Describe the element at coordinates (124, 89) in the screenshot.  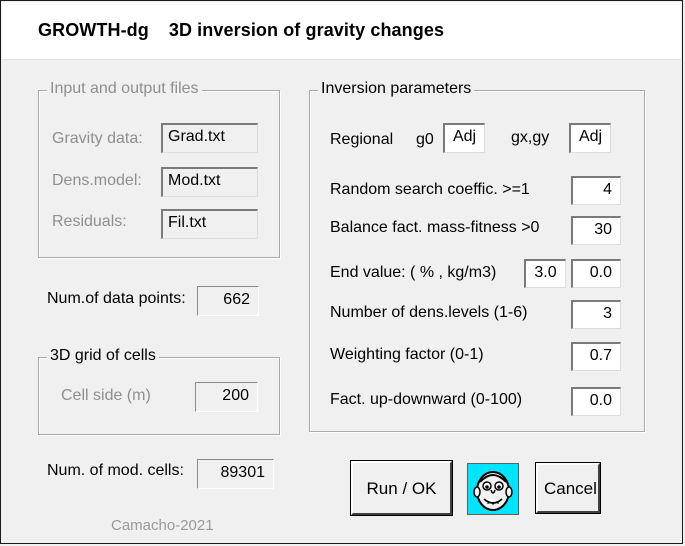
I see `files-group-legend: Input and output files` at that location.